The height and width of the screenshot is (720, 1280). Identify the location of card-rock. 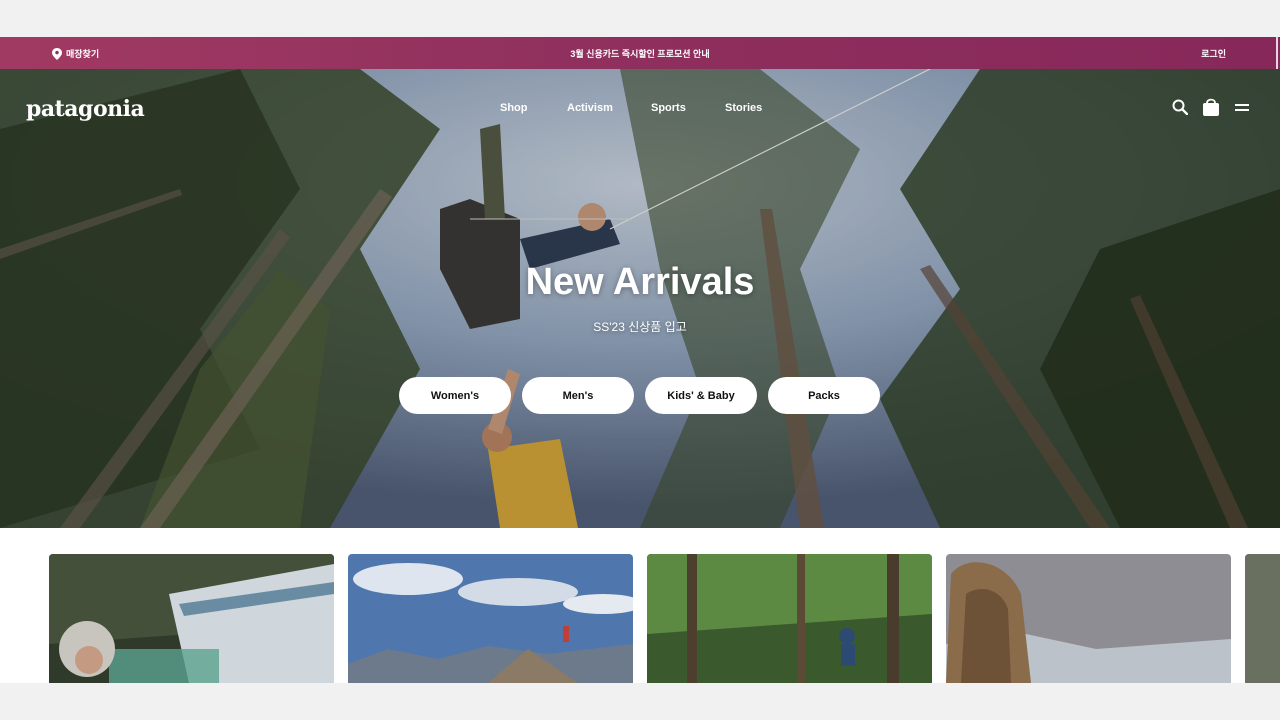
(1088, 618).